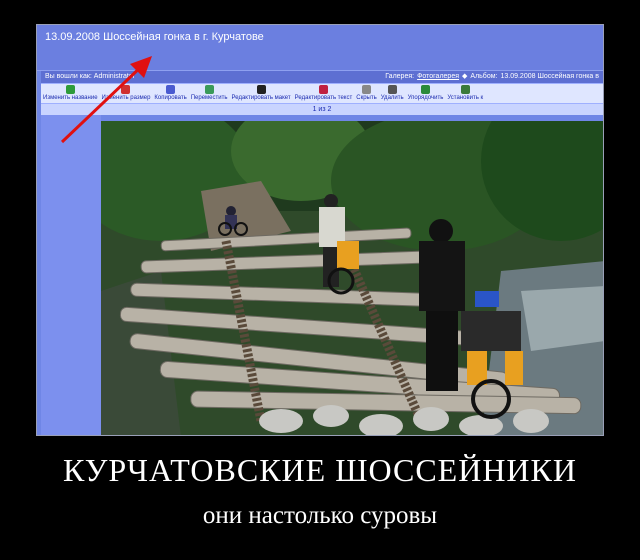 Image resolution: width=640 pixels, height=560 pixels. What do you see at coordinates (392, 89) in the screenshot?
I see `trash-icon` at bounding box center [392, 89].